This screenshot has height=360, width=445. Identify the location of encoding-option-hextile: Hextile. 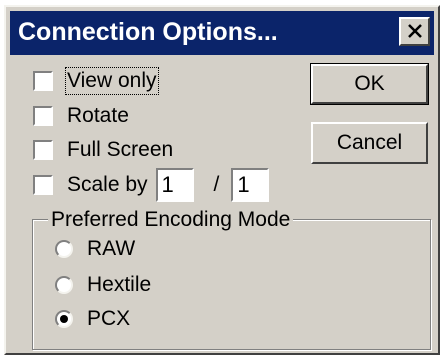
(103, 285).